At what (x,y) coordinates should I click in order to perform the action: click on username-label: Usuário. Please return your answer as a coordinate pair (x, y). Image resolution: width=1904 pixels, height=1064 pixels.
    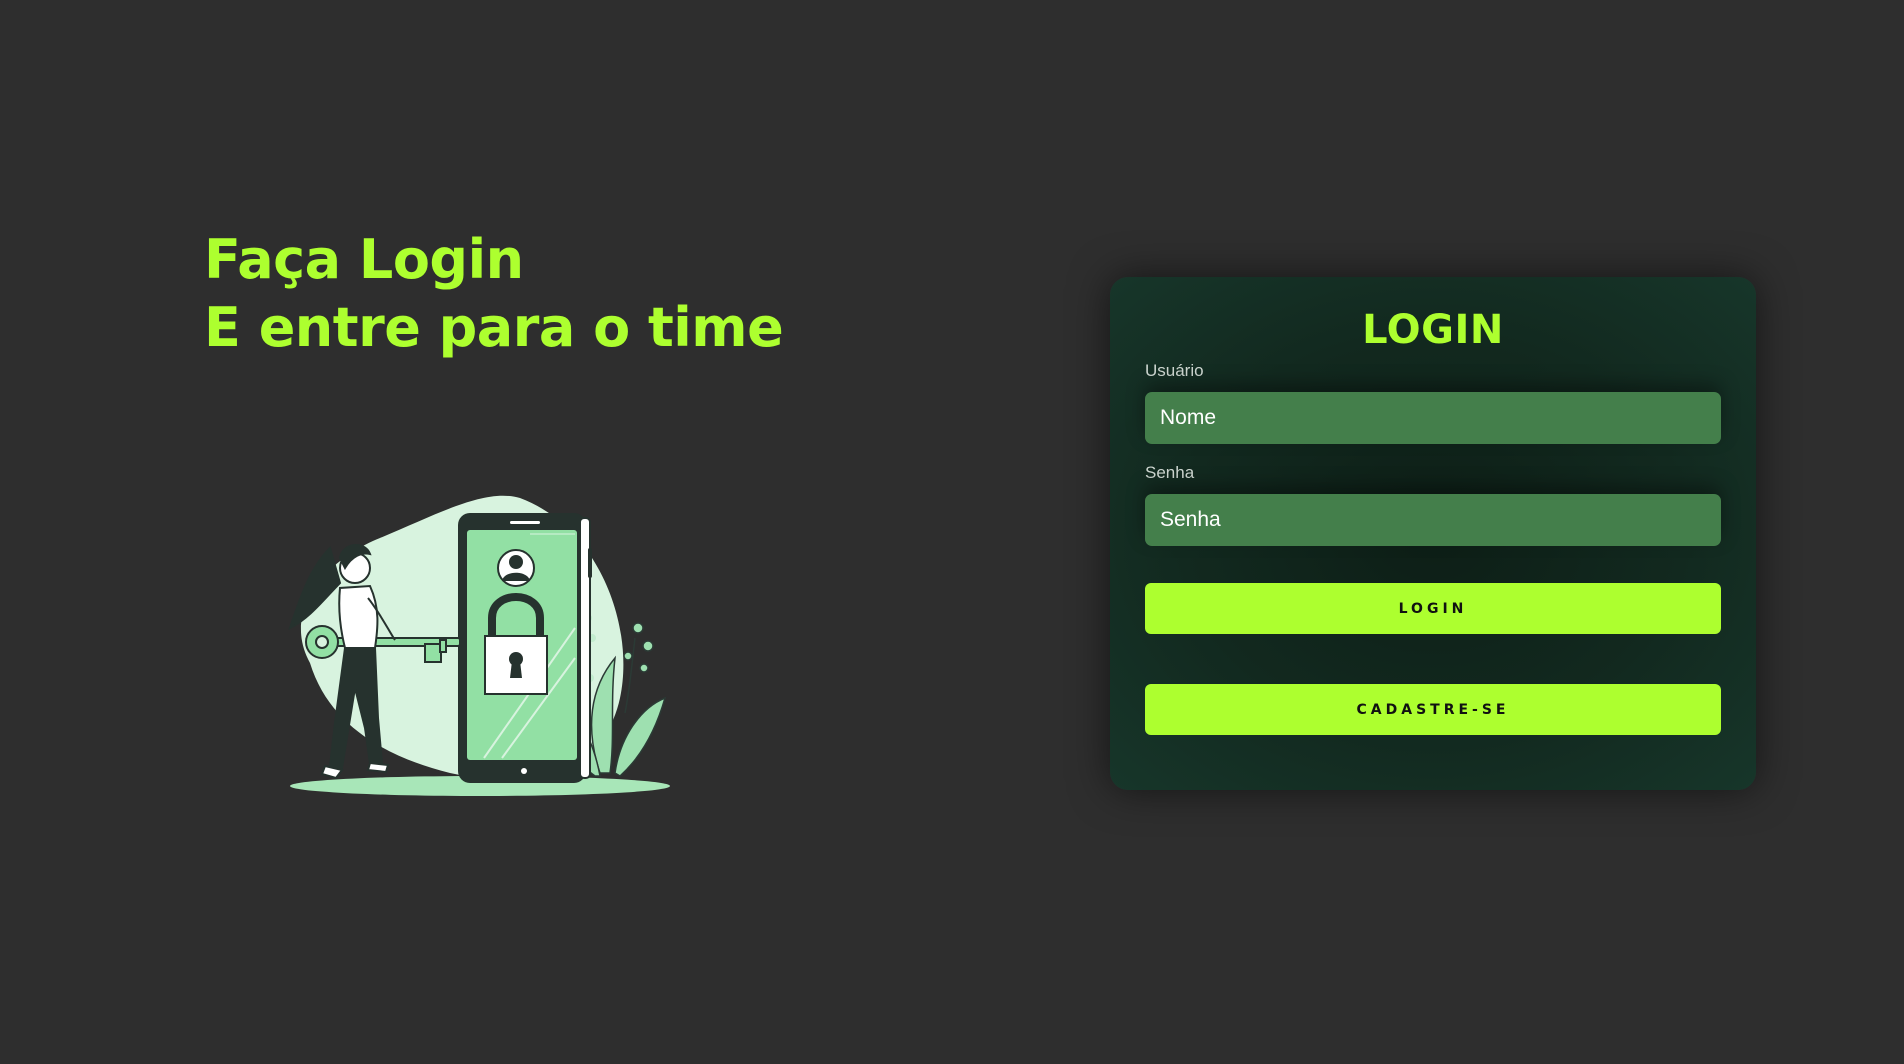
    Looking at the image, I should click on (1174, 370).